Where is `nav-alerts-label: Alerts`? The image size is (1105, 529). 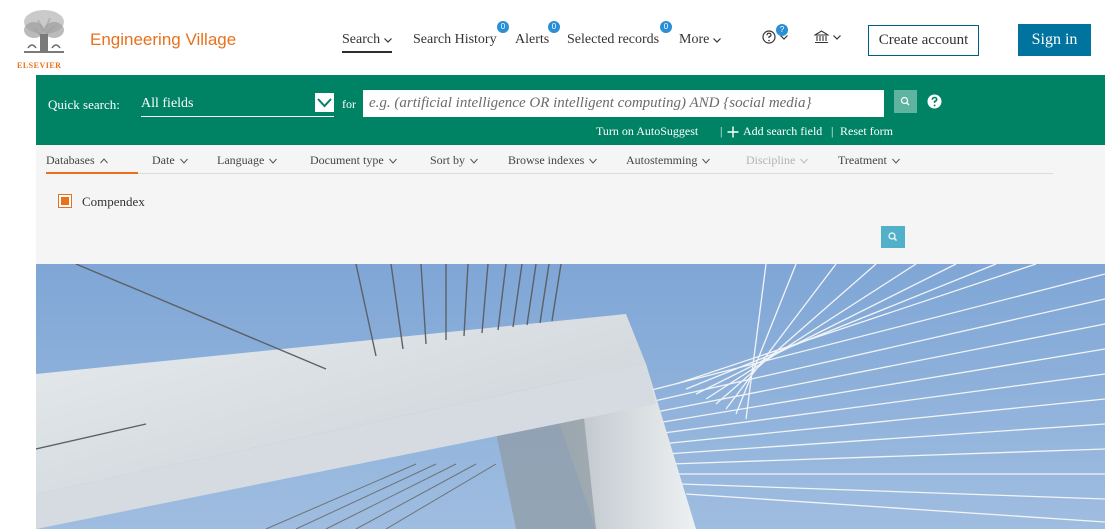 nav-alerts-label: Alerts is located at coordinates (532, 39).